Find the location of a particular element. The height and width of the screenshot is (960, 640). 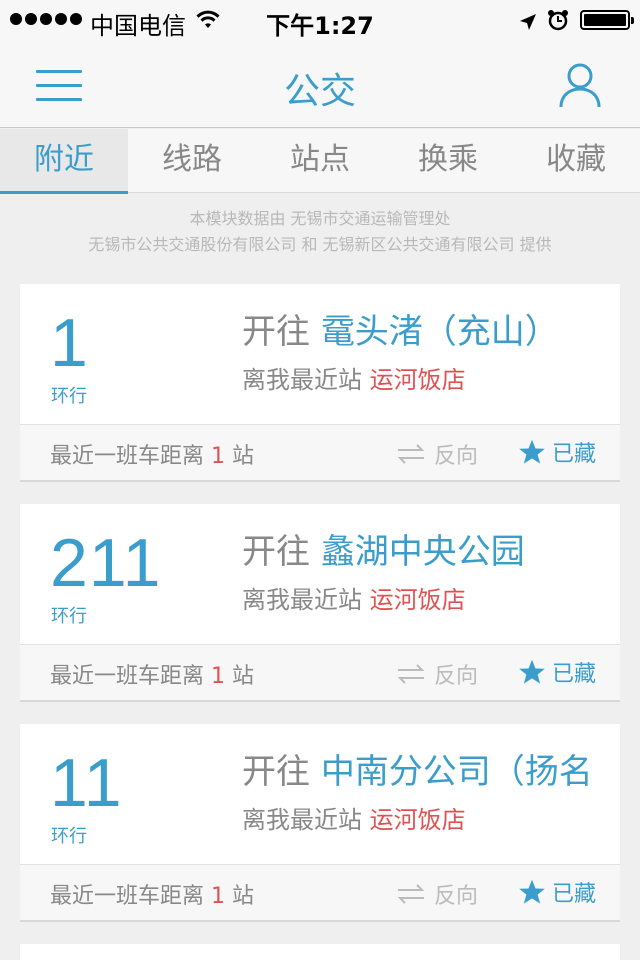

tab-bar: 附近 线路 站点 换乘 收藏 is located at coordinates (320, 161).